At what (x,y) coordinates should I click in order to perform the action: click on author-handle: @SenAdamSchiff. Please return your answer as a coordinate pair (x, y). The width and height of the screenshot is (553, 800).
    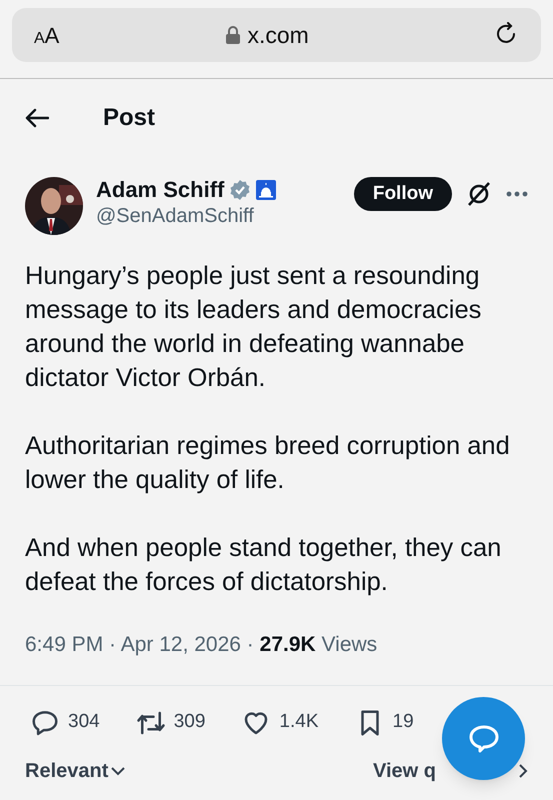
    Looking at the image, I should click on (175, 216).